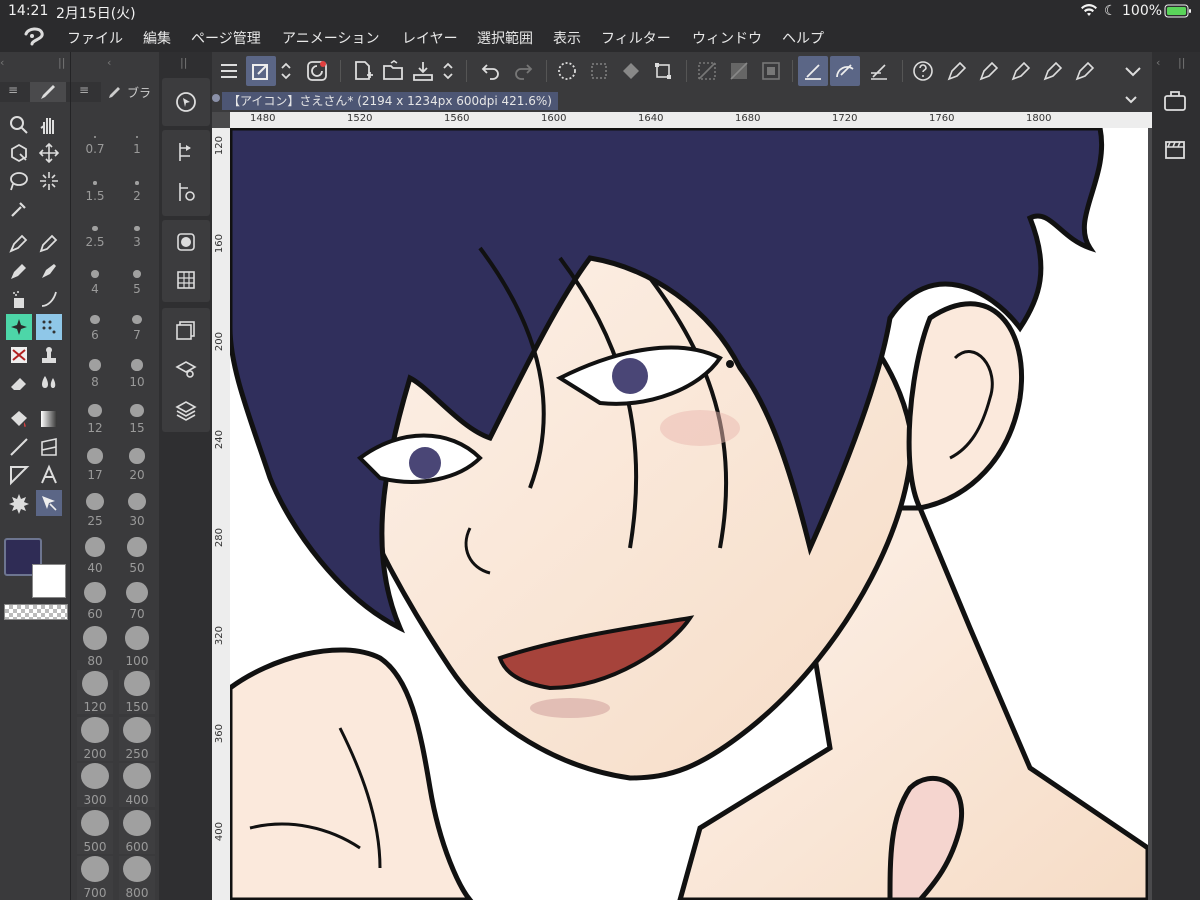 Image resolution: width=1200 pixels, height=900 pixels. Describe the element at coordinates (19, 153) in the screenshot. I see `object-tool-icon` at that location.